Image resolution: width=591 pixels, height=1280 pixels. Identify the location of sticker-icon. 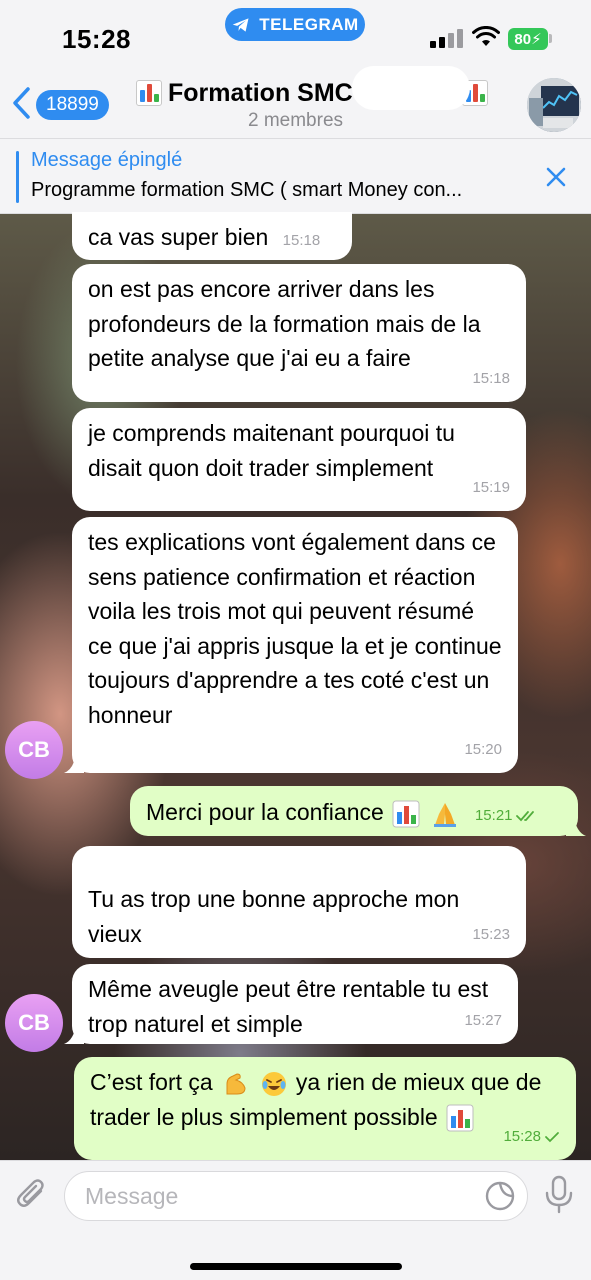
(500, 1196).